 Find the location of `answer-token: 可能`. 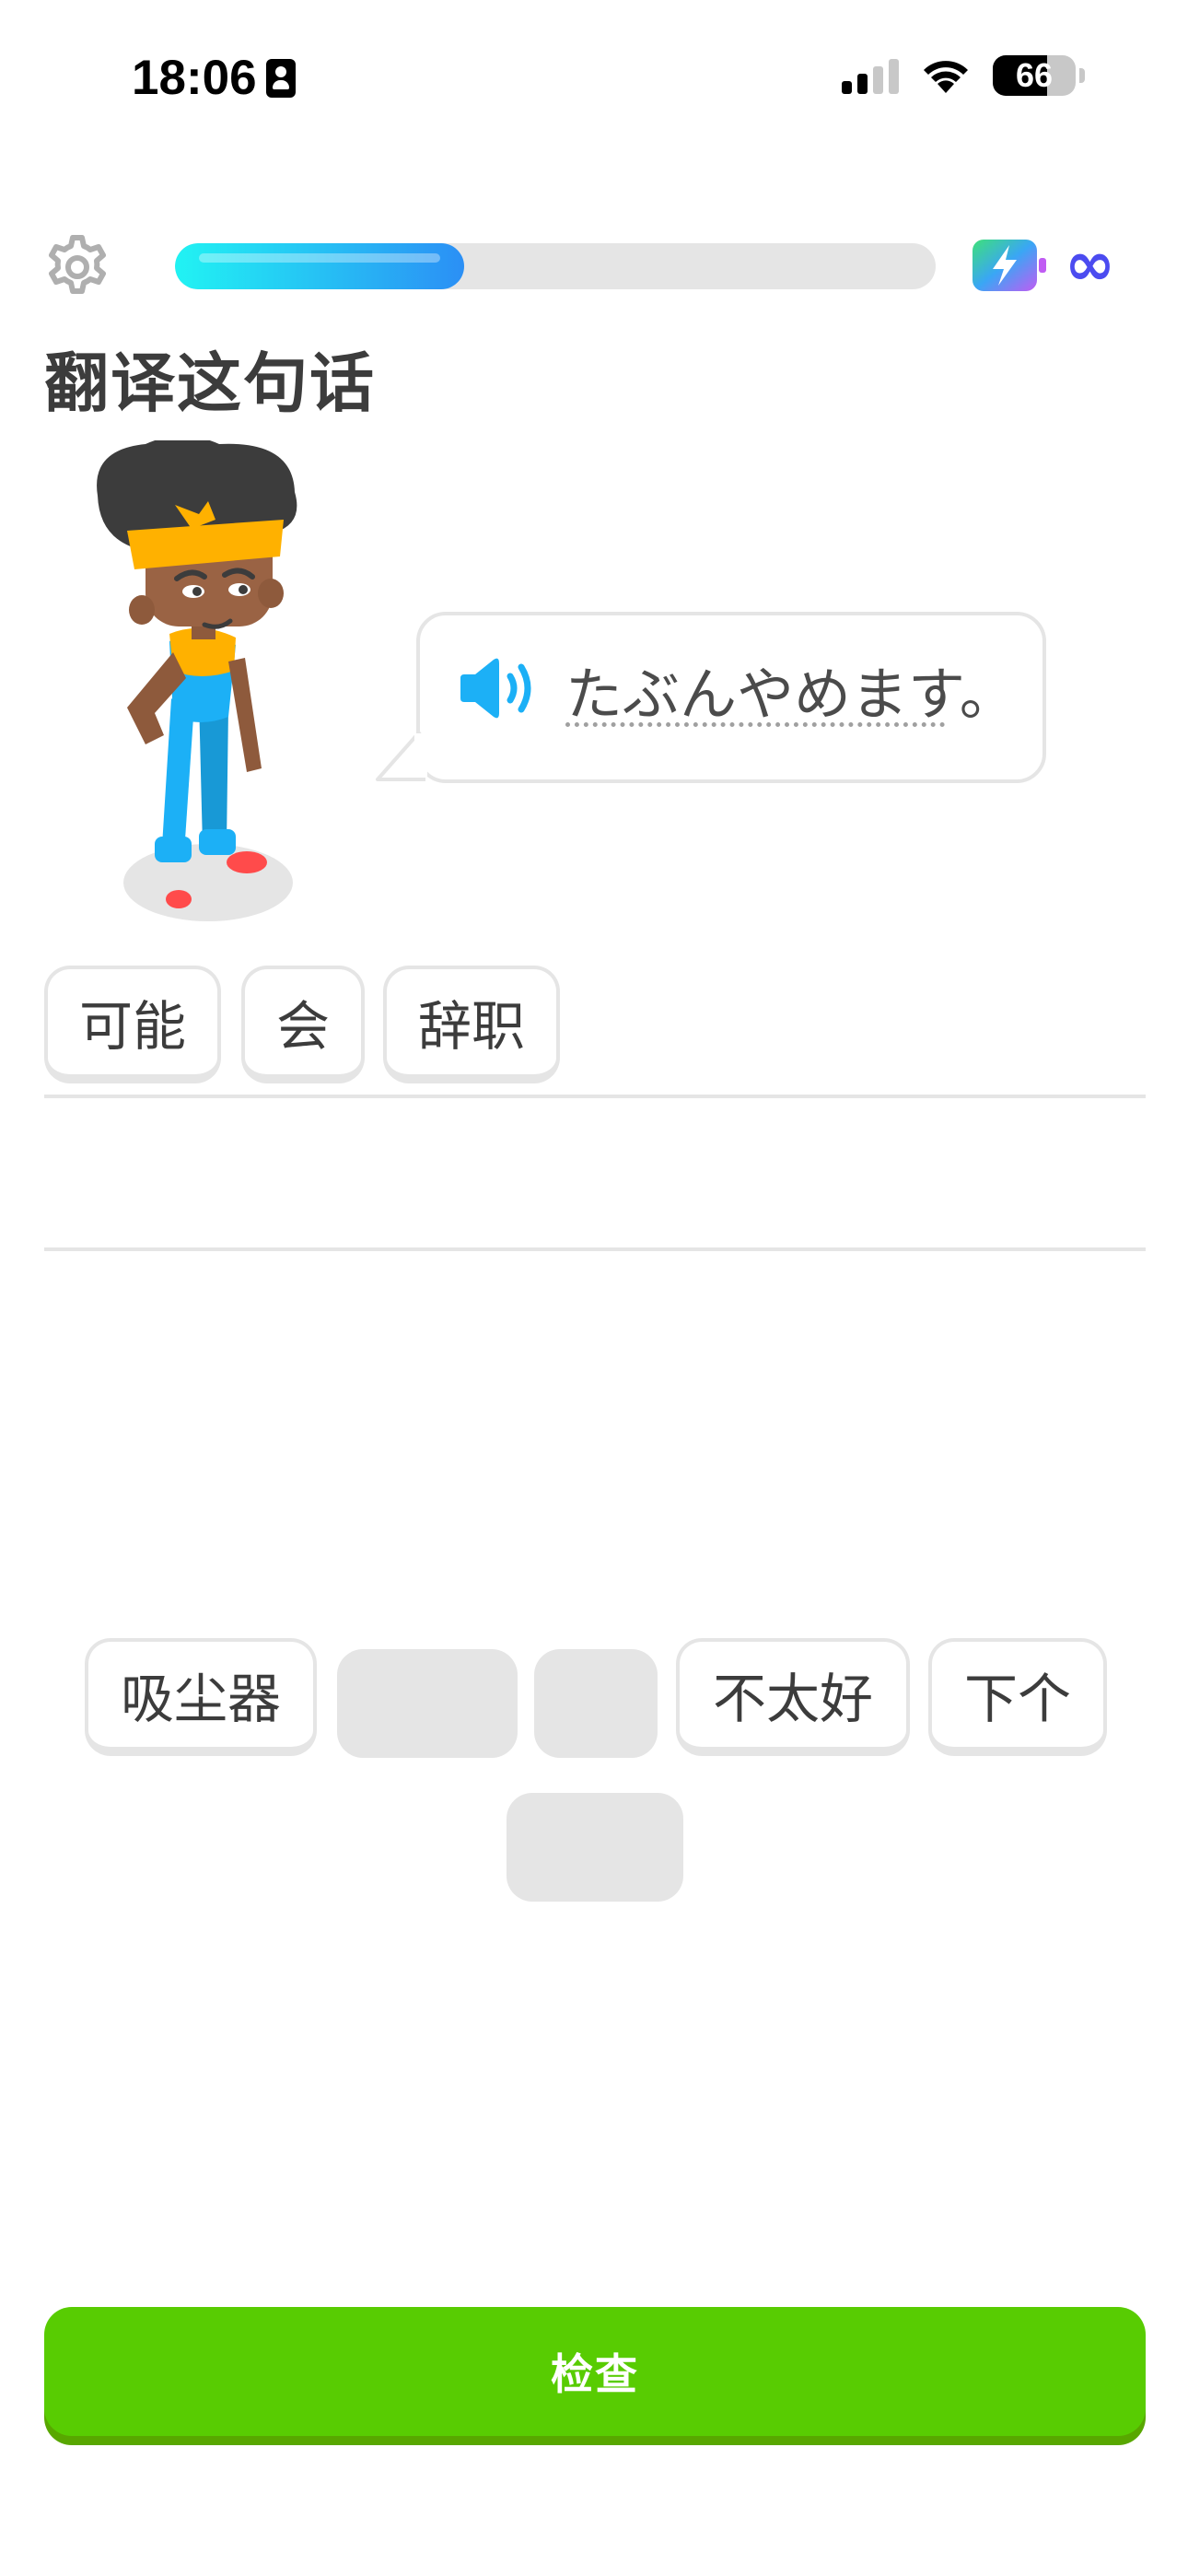

answer-token: 可能 is located at coordinates (132, 1024).